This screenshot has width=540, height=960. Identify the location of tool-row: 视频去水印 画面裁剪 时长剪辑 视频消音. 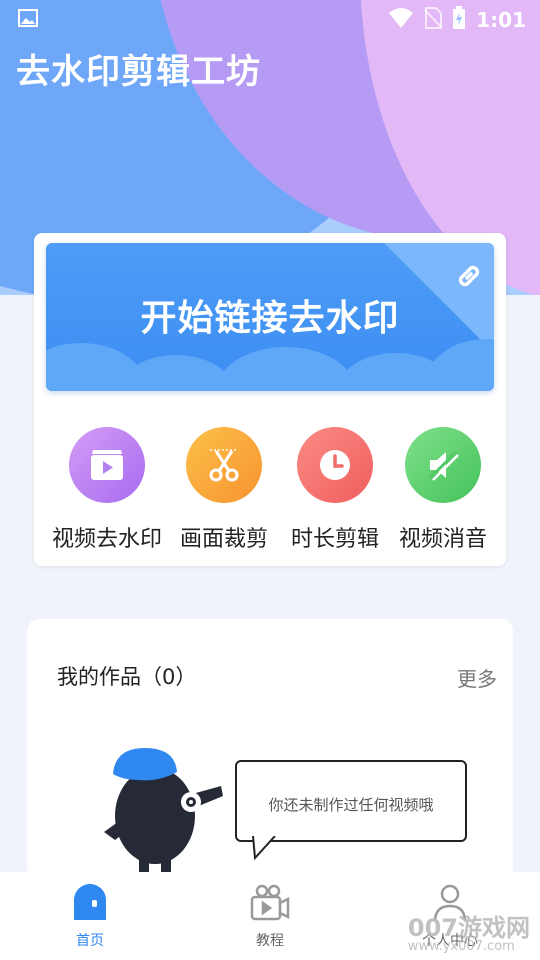
(270, 492).